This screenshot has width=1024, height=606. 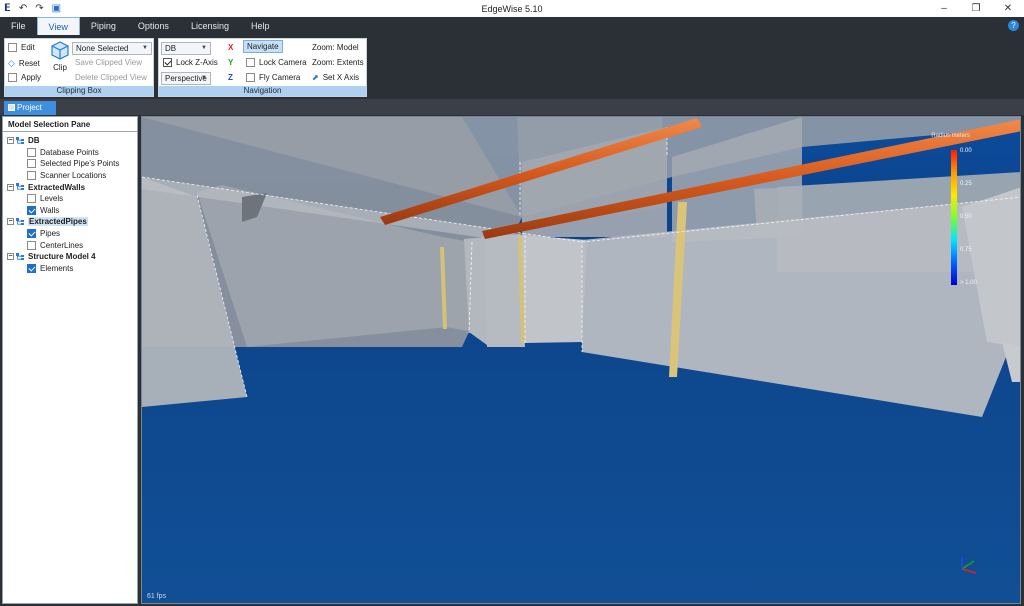 What do you see at coordinates (335, 47) in the screenshot?
I see `zoom-model-button: Zoom: Model` at bounding box center [335, 47].